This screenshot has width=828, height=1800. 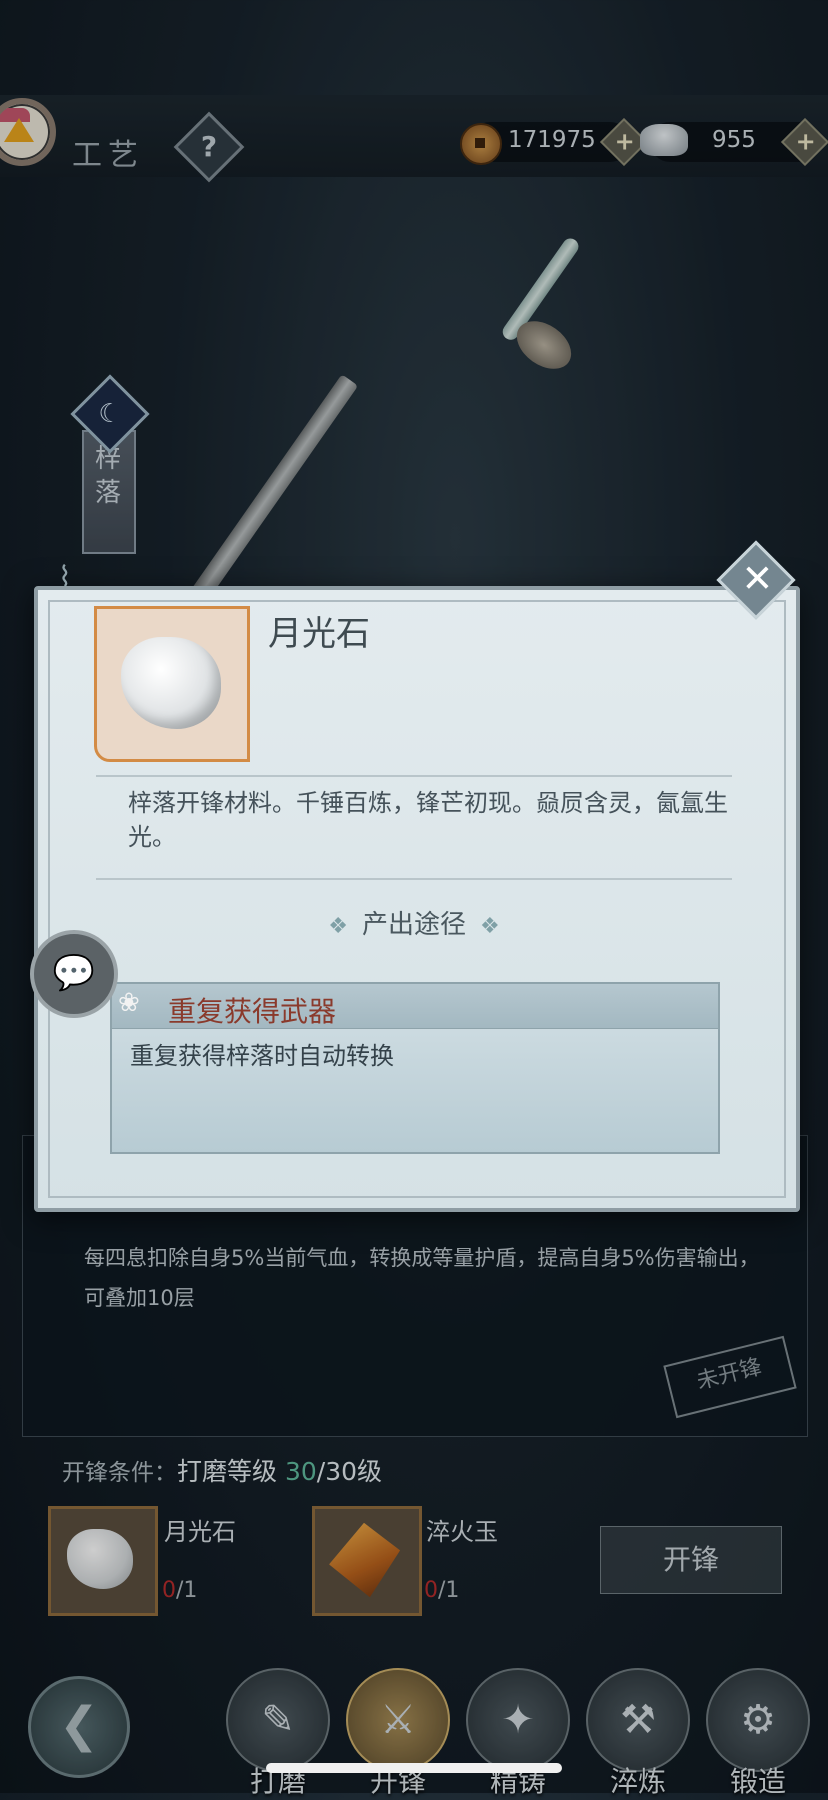 I want to click on home-indicator, so click(x=414, y=1768).